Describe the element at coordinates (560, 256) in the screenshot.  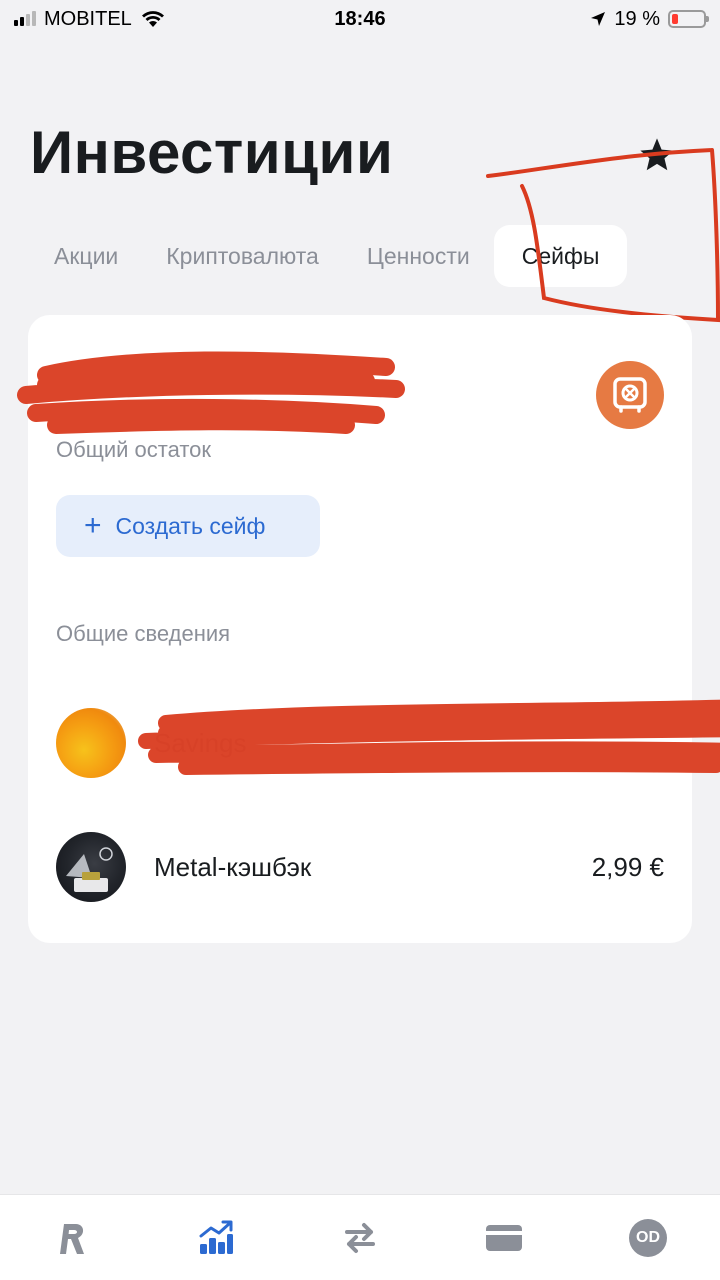
I see `tab-vaults: Сейфы` at that location.